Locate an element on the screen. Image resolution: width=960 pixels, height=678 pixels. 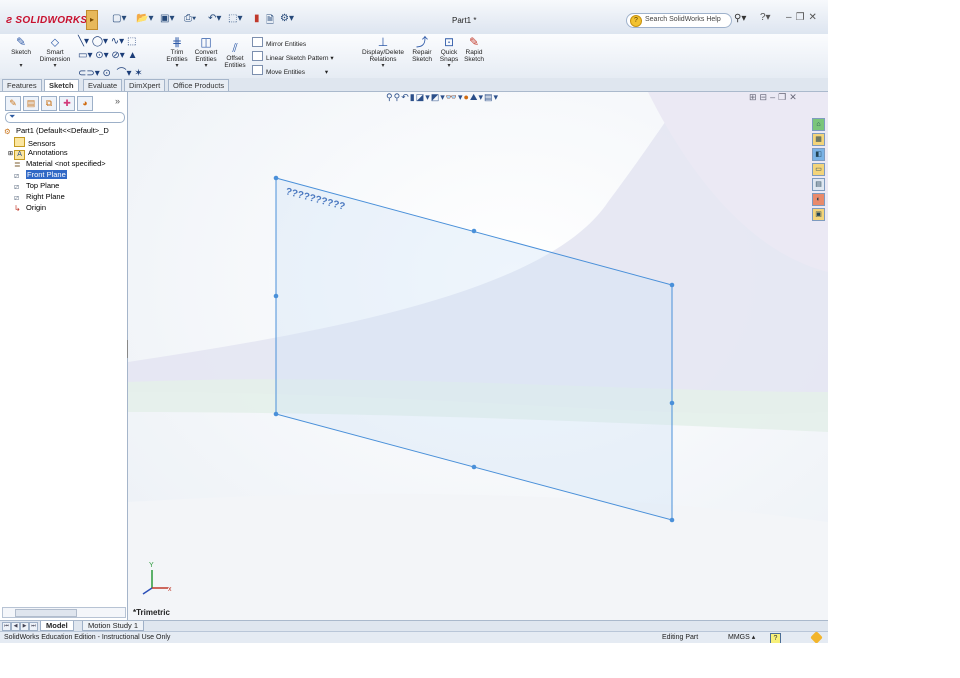
tab-dimxpert: DimXpert is located at coordinates (145, 85).